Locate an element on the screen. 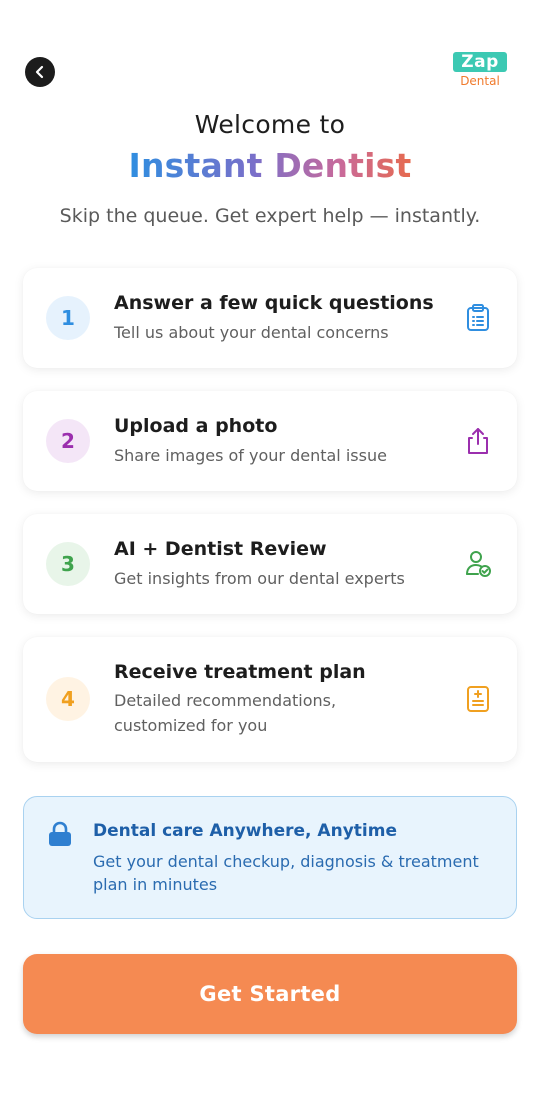 The image size is (540, 1101). step-number-badge: 1 is located at coordinates (68, 318).